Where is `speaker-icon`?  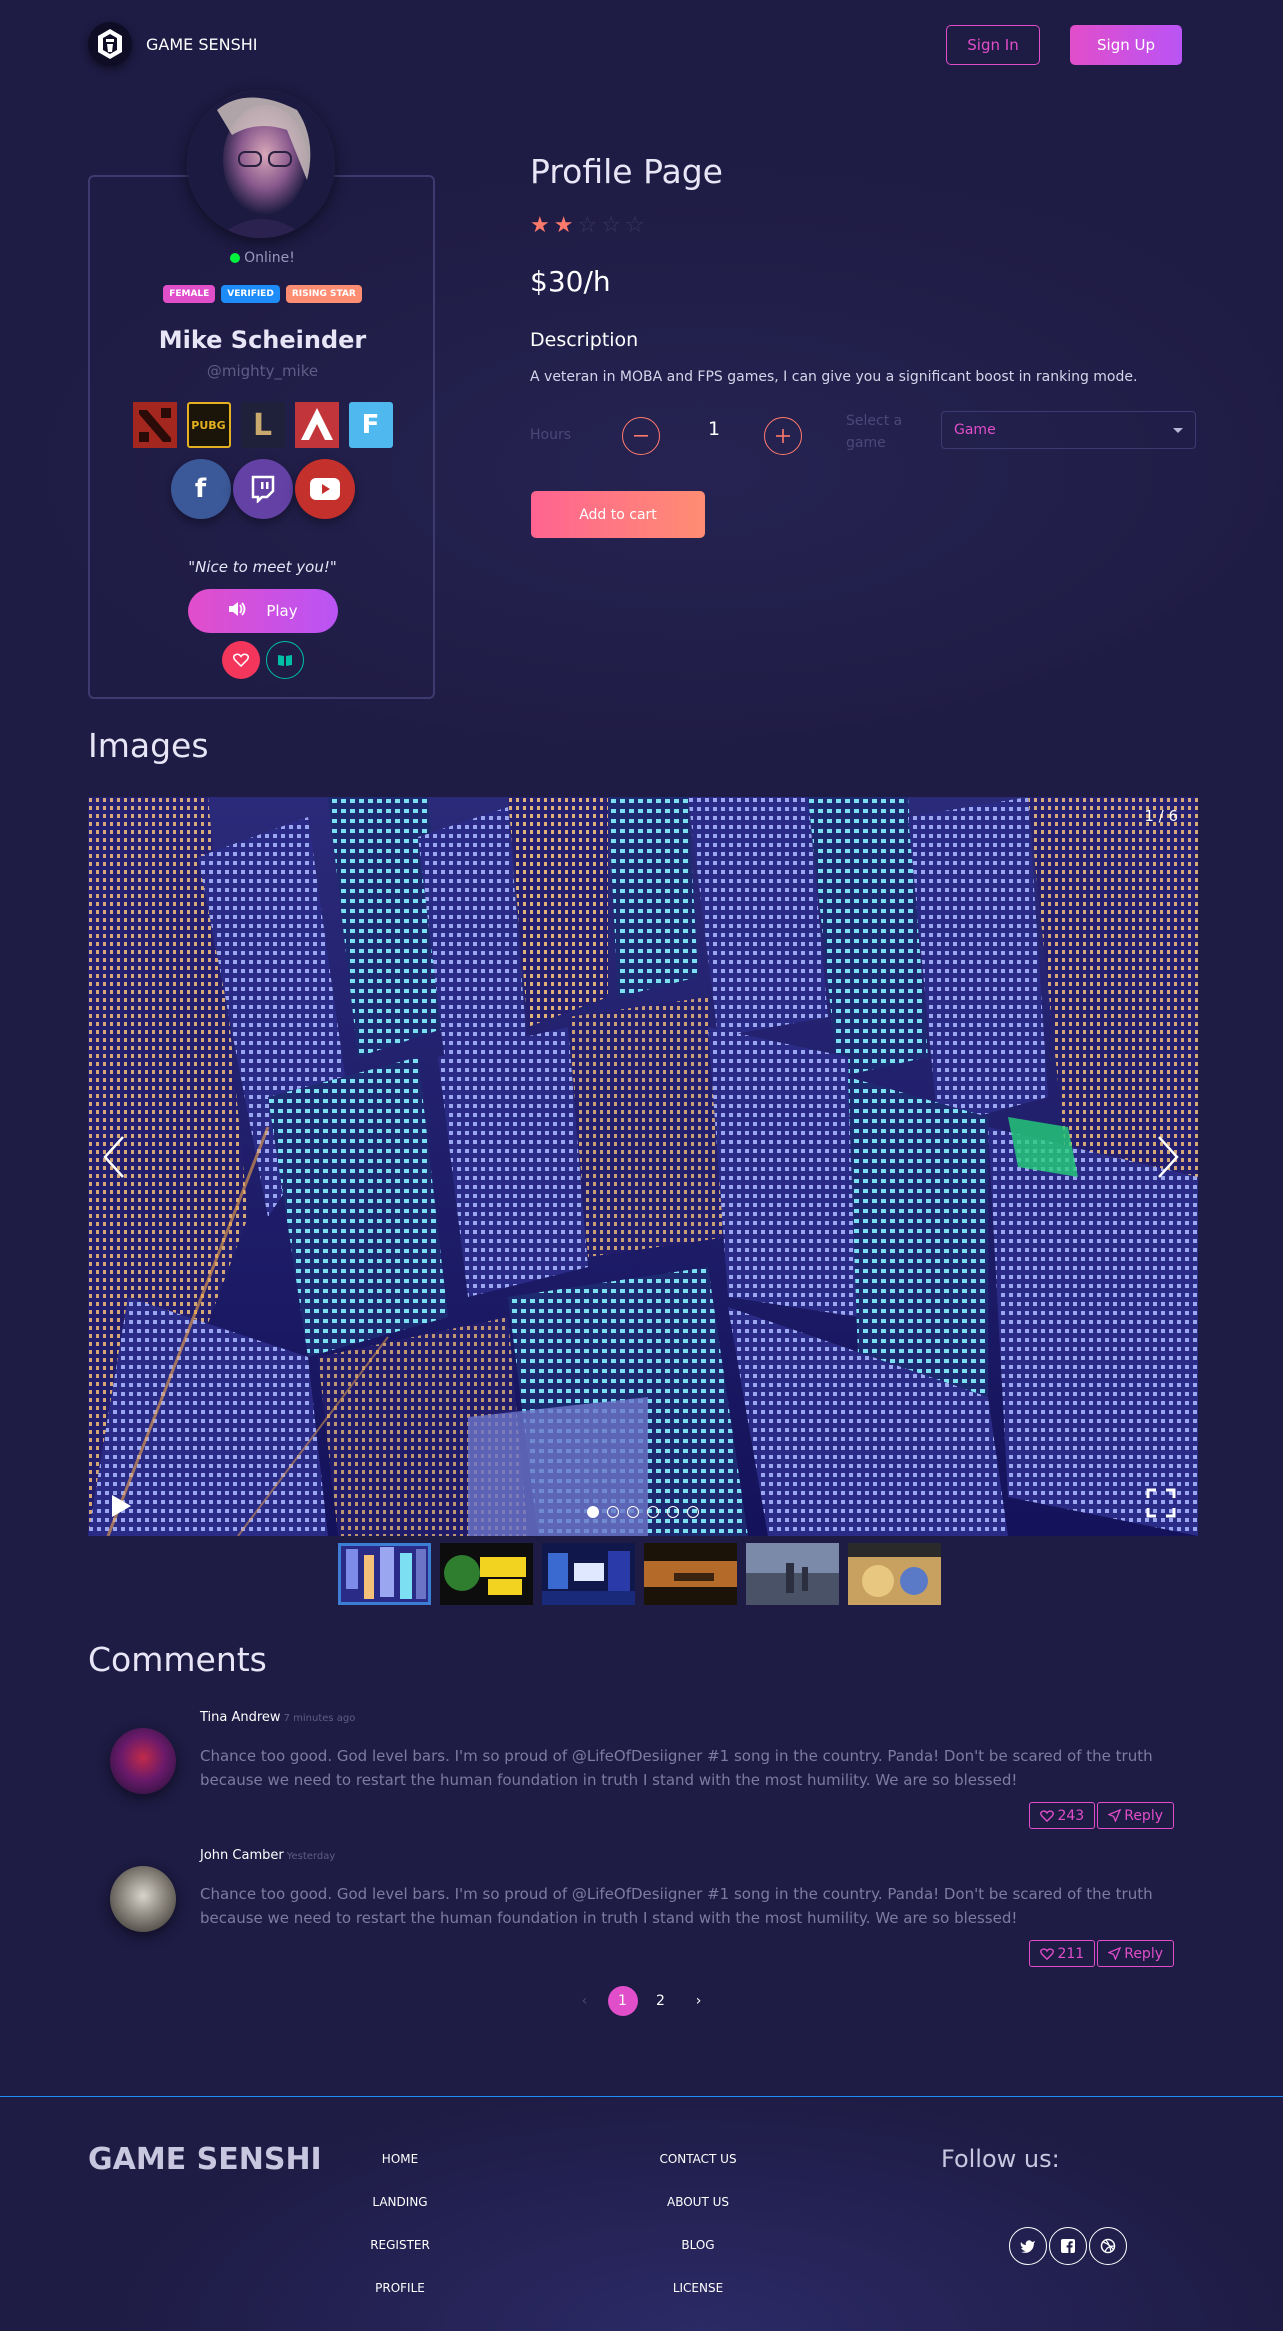 speaker-icon is located at coordinates (237, 611).